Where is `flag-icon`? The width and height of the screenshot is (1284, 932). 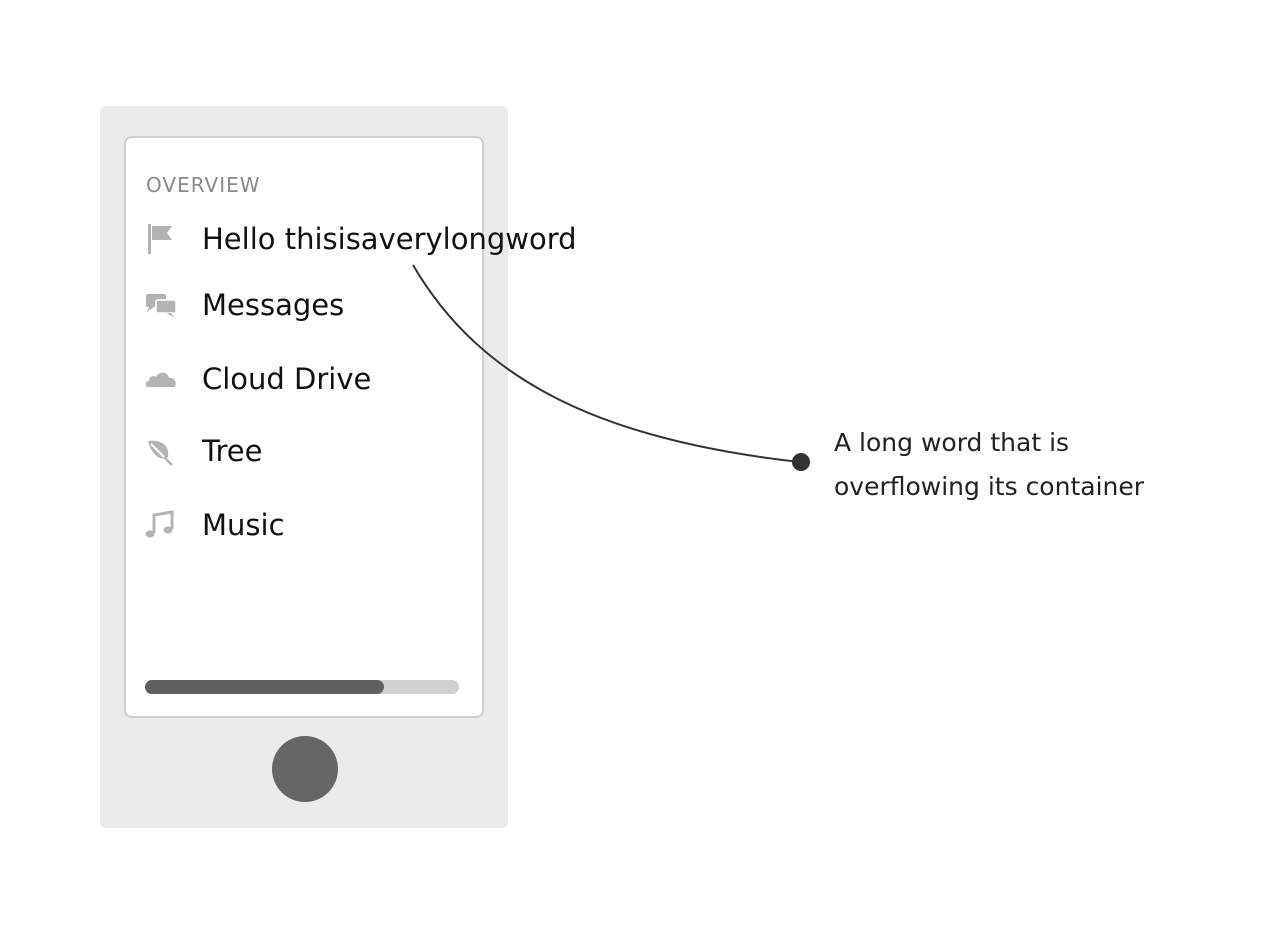 flag-icon is located at coordinates (162, 239).